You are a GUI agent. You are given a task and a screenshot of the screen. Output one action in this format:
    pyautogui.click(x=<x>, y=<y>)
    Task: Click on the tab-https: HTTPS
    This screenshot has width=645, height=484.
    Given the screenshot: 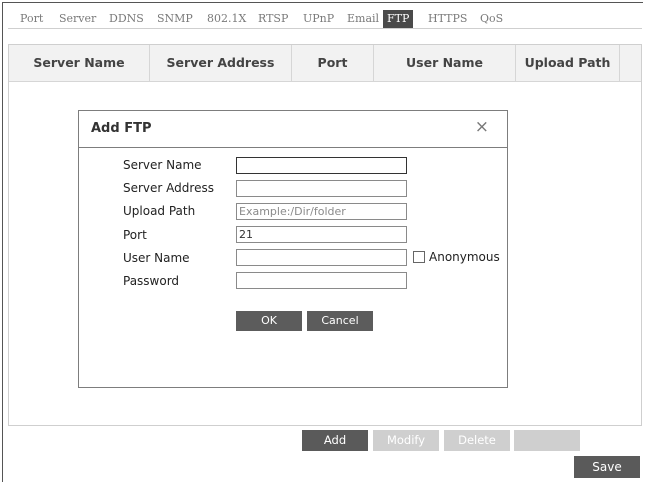 What is the action you would take?
    pyautogui.click(x=447, y=19)
    